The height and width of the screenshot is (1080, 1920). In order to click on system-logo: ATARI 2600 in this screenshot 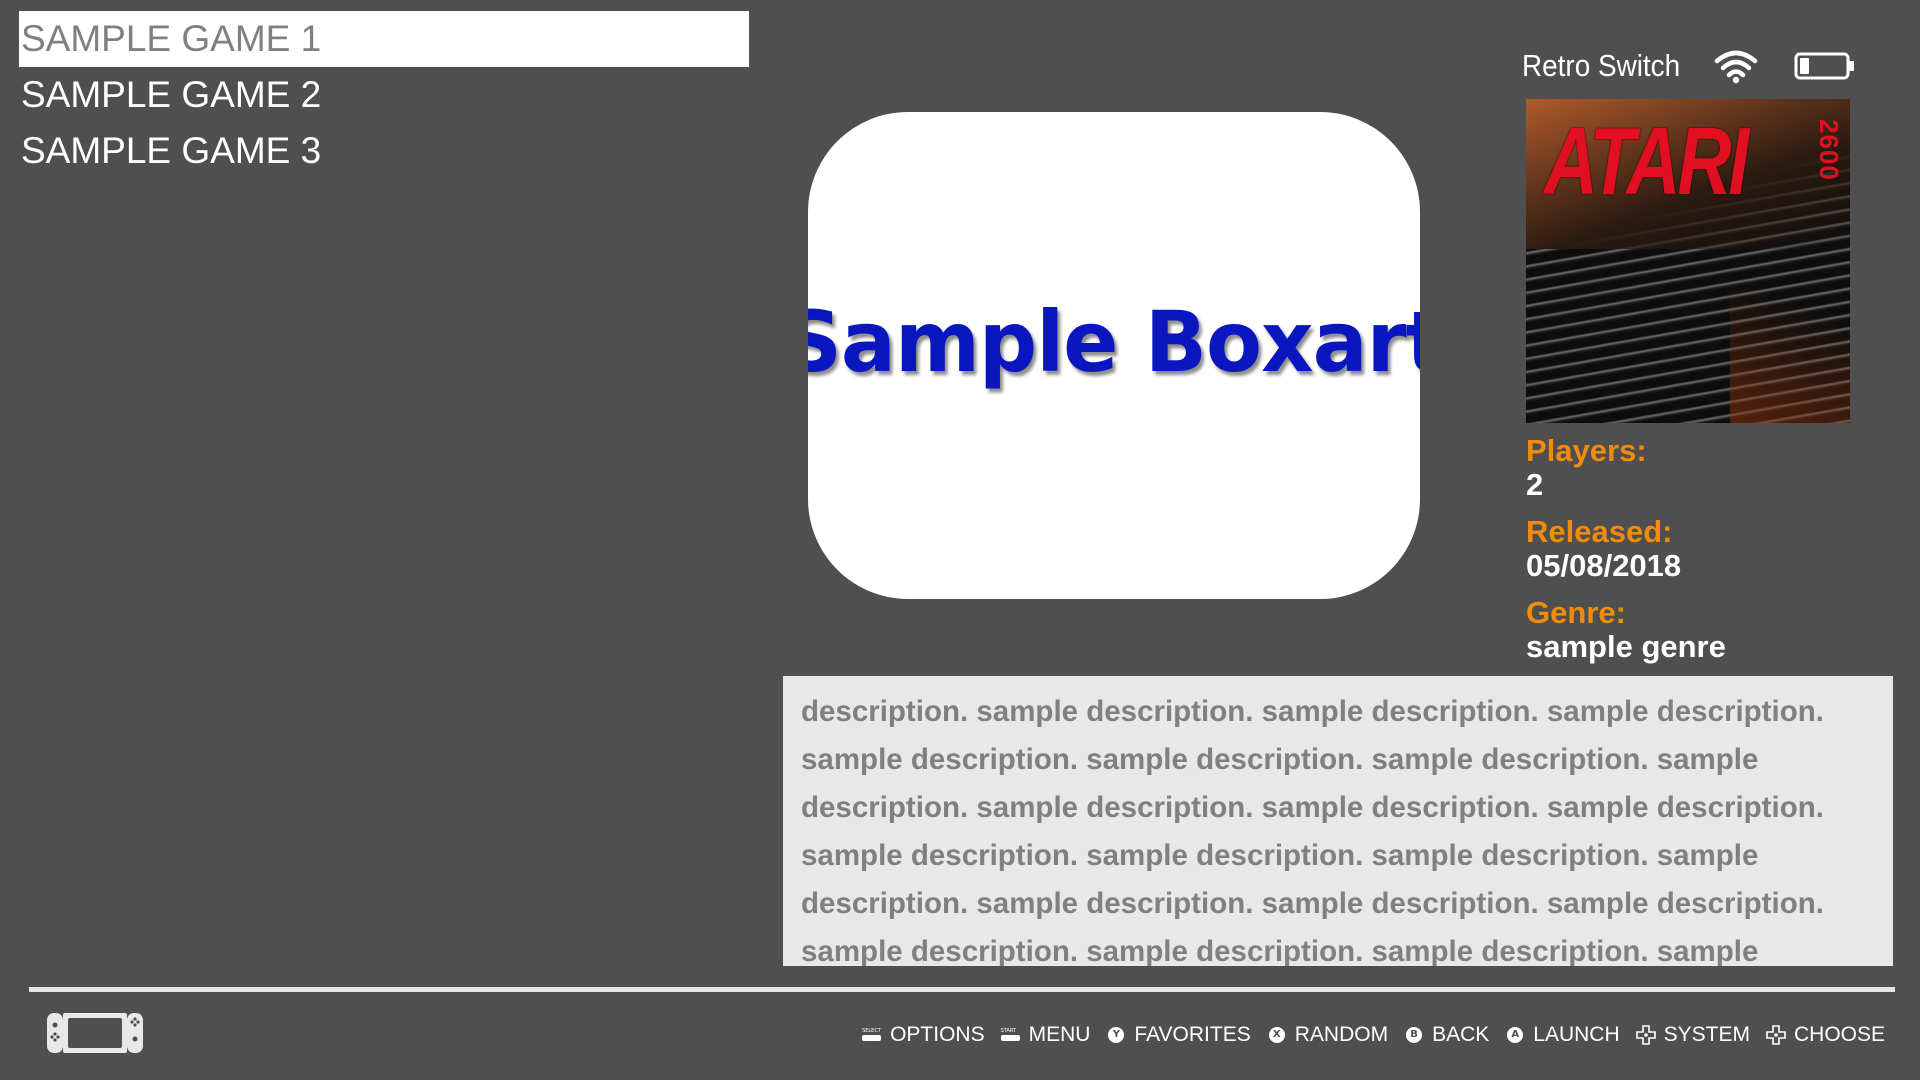, I will do `click(1688, 261)`.